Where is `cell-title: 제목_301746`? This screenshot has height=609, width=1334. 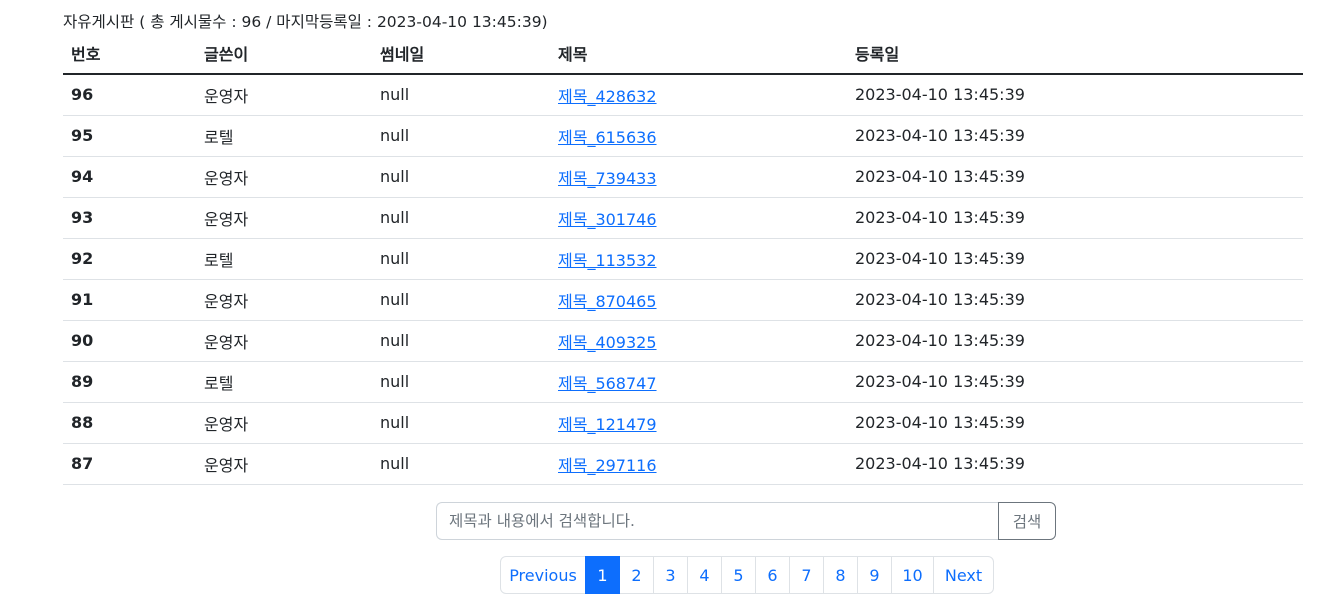
cell-title: 제목_301746 is located at coordinates (698, 218).